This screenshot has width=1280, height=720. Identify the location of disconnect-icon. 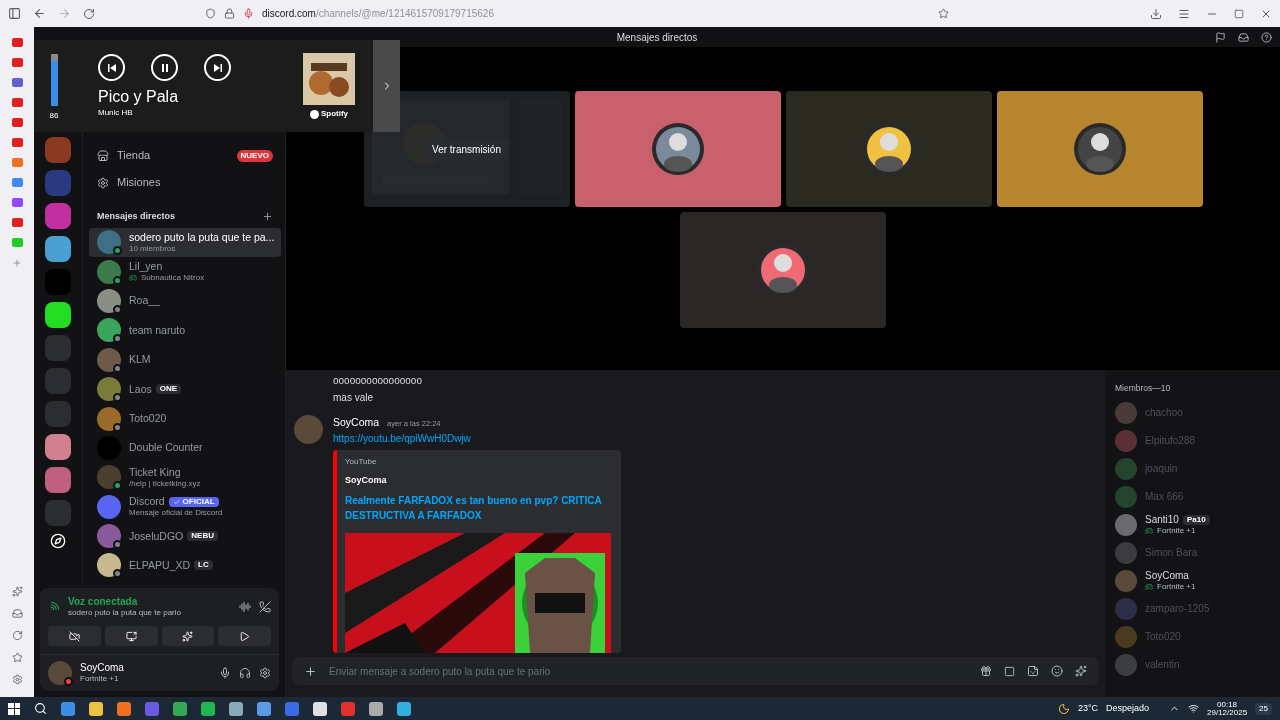
(265, 606).